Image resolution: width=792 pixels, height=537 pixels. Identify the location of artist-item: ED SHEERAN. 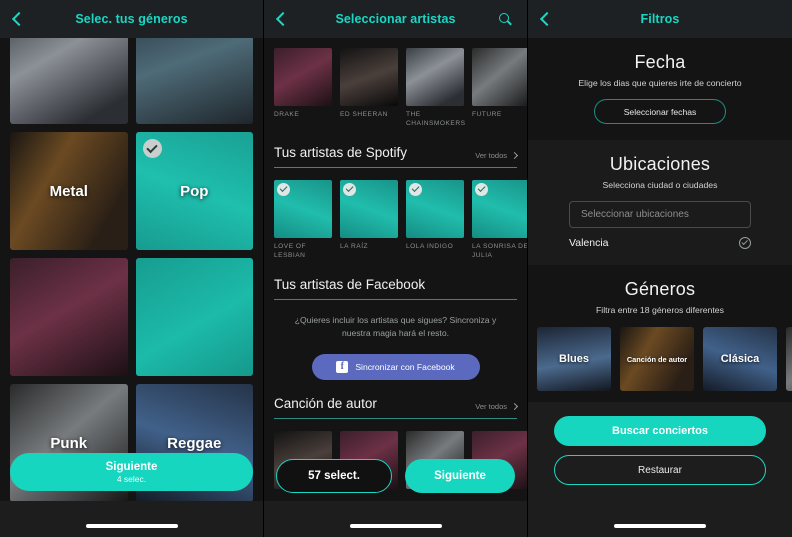
(369, 88).